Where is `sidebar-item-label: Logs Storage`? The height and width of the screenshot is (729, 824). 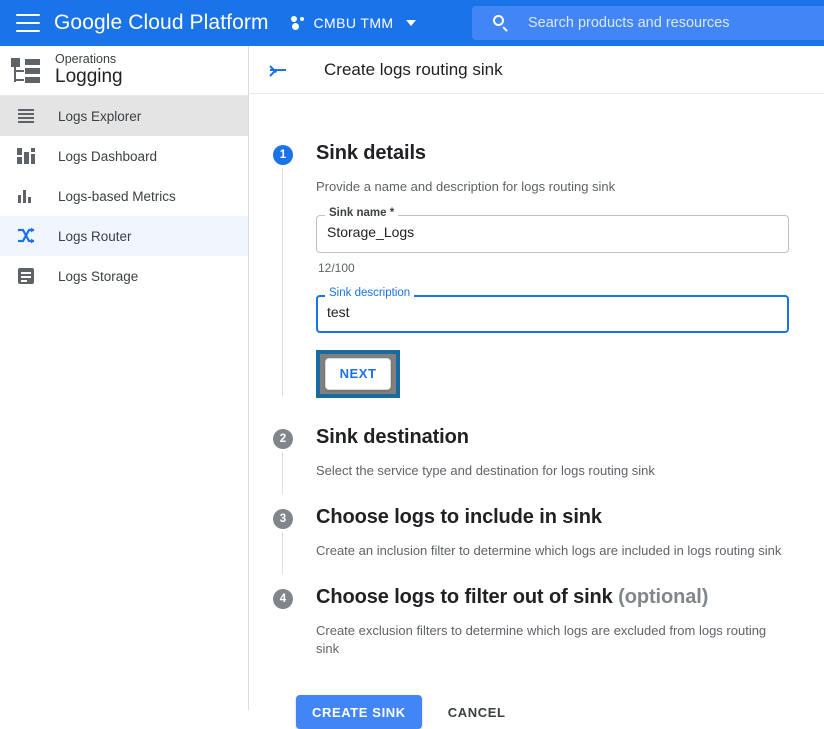
sidebar-item-label: Logs Storage is located at coordinates (98, 276).